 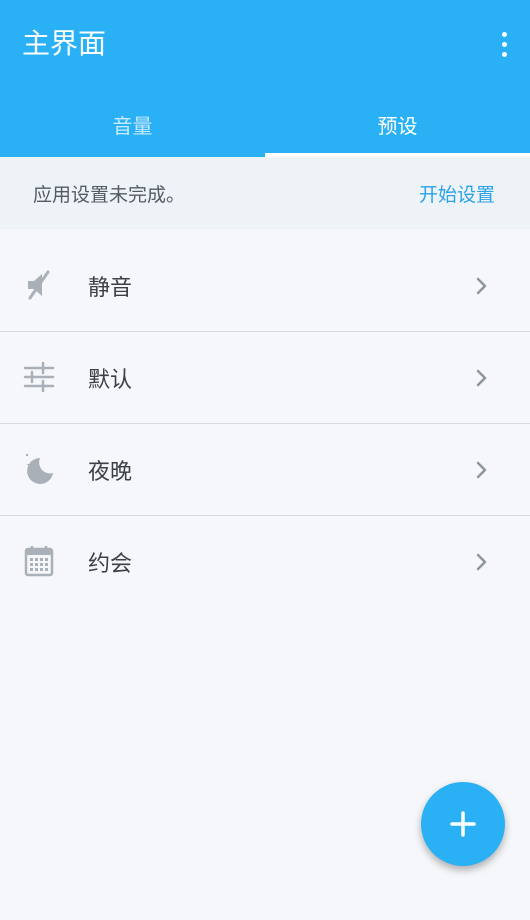 I want to click on more-vert-icon, so click(x=504, y=34).